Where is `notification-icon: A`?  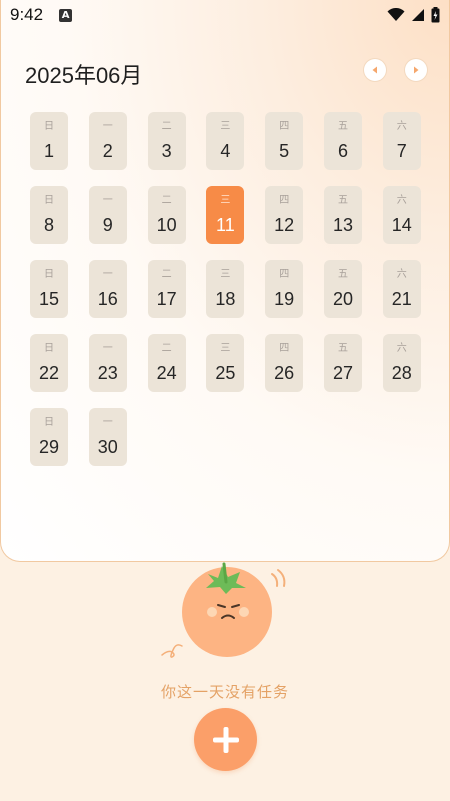 notification-icon: A is located at coordinates (66, 15).